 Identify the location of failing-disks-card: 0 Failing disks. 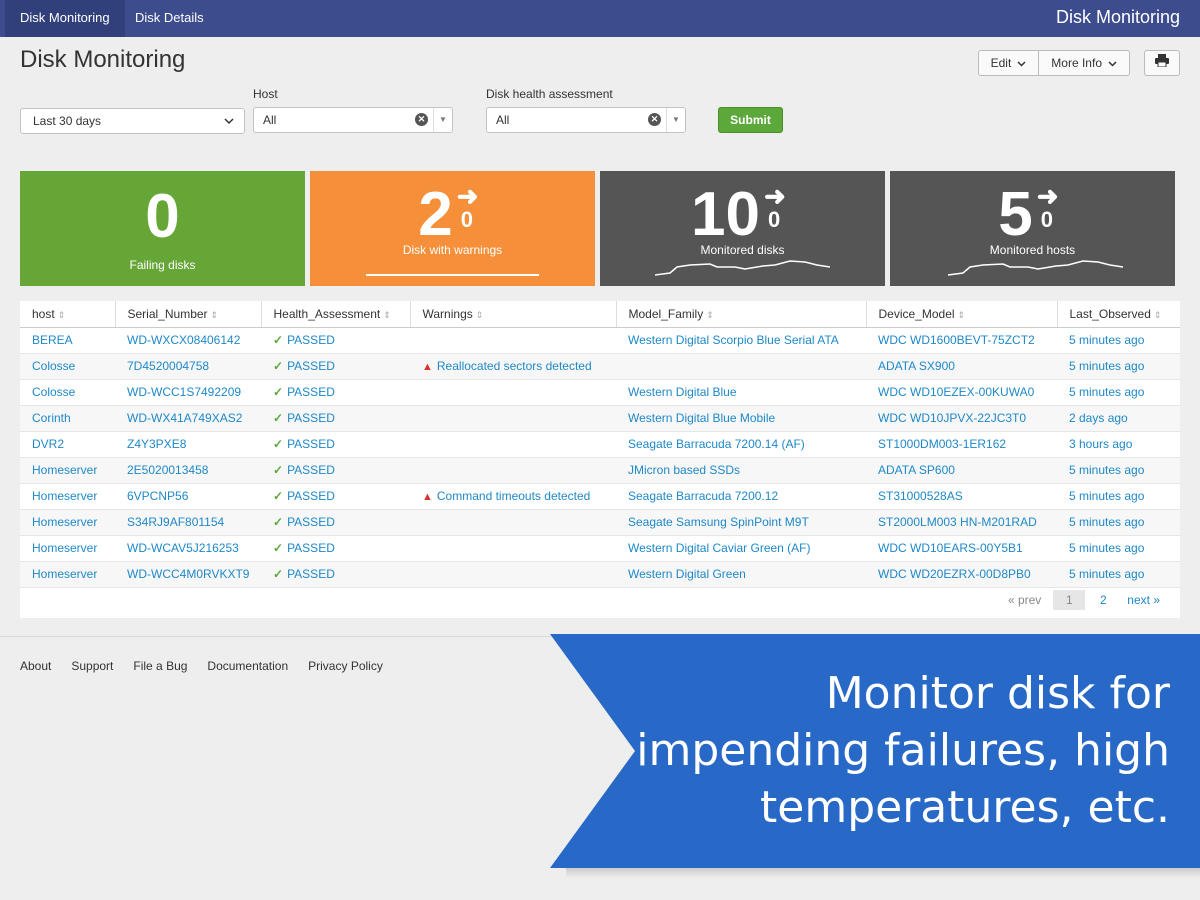
(162, 228).